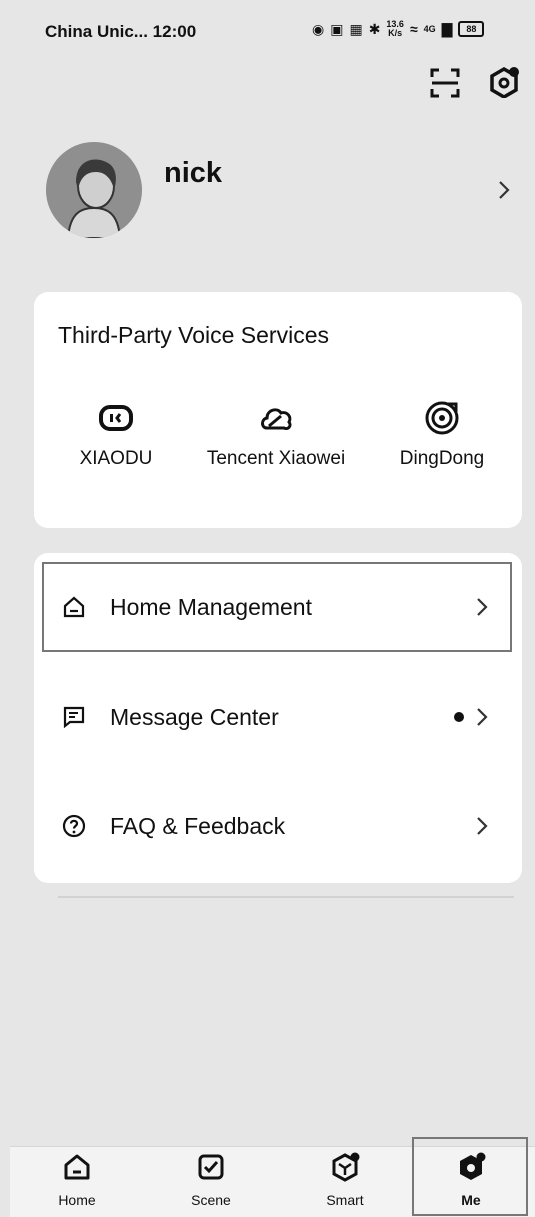 The height and width of the screenshot is (1217, 535). Describe the element at coordinates (442, 418) in the screenshot. I see `dingdong-icon` at that location.